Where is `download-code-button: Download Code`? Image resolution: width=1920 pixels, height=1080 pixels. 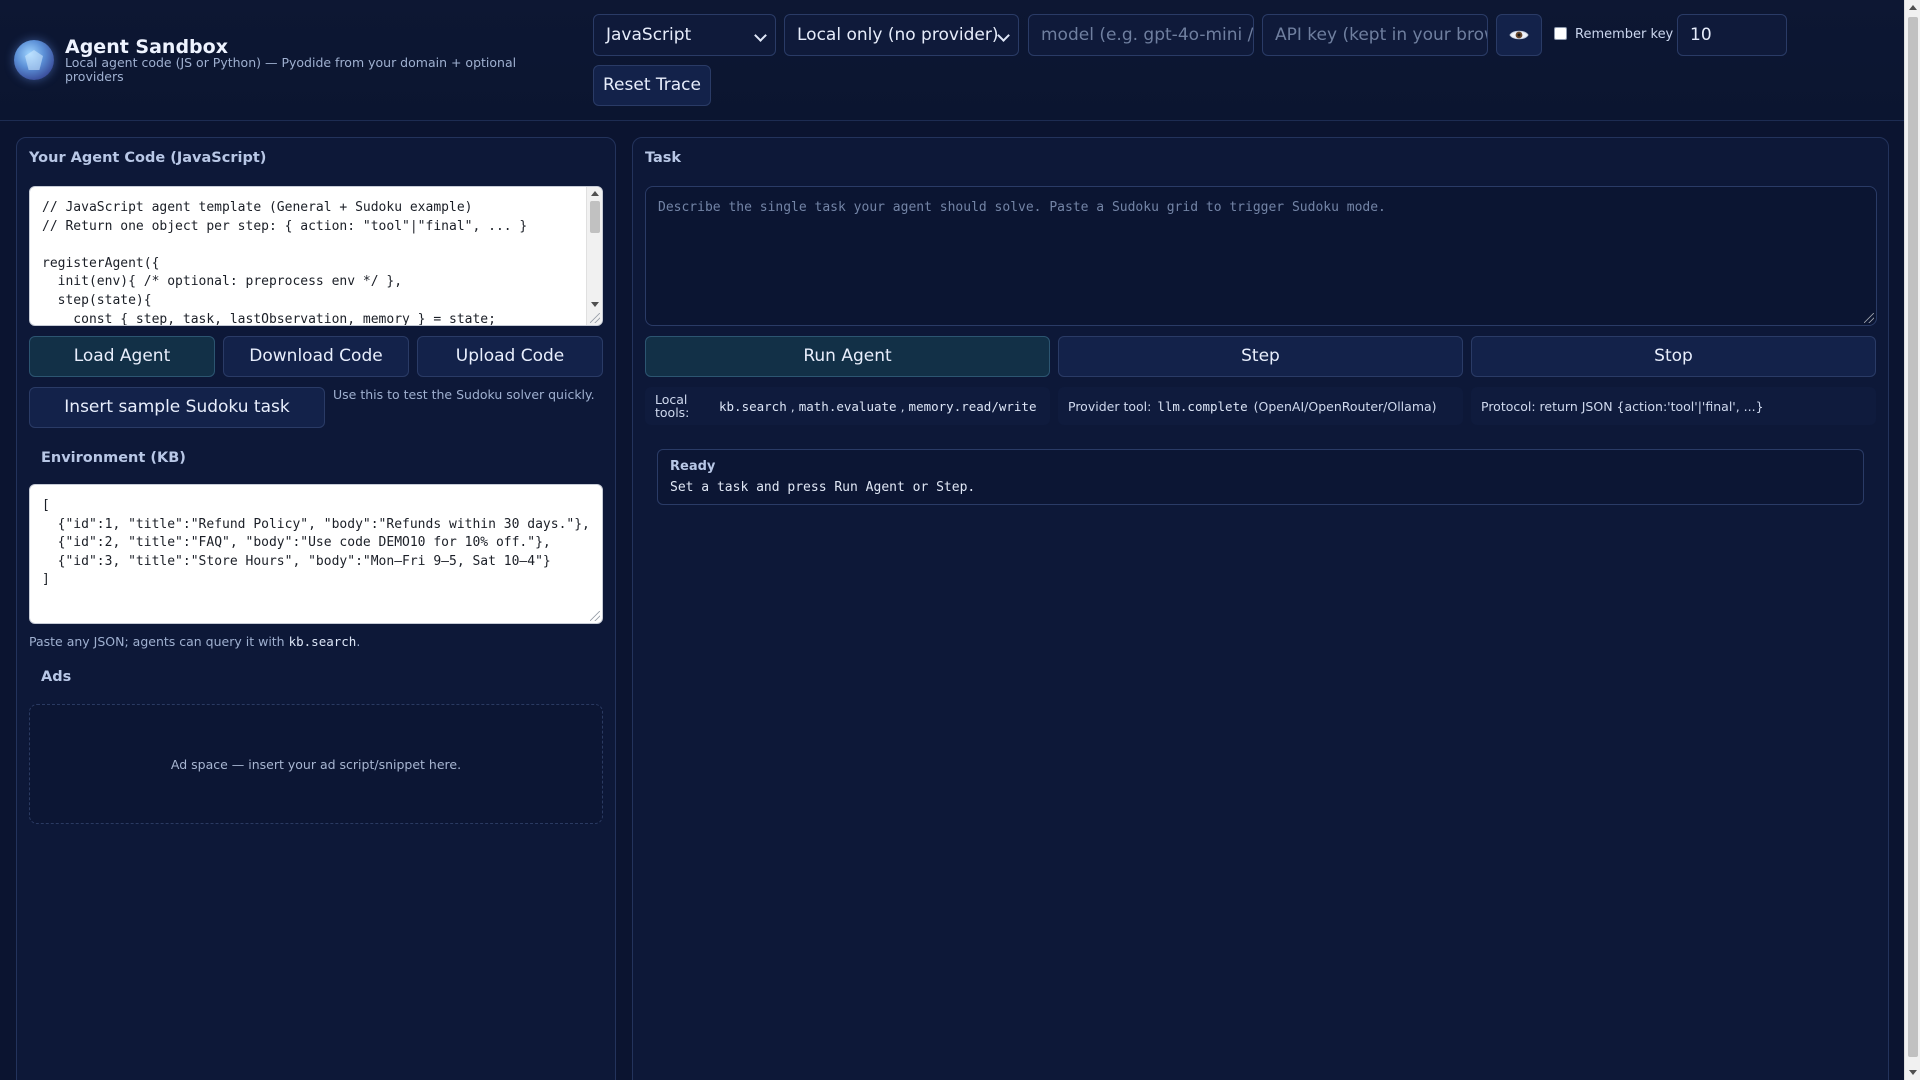 download-code-button: Download Code is located at coordinates (316, 356).